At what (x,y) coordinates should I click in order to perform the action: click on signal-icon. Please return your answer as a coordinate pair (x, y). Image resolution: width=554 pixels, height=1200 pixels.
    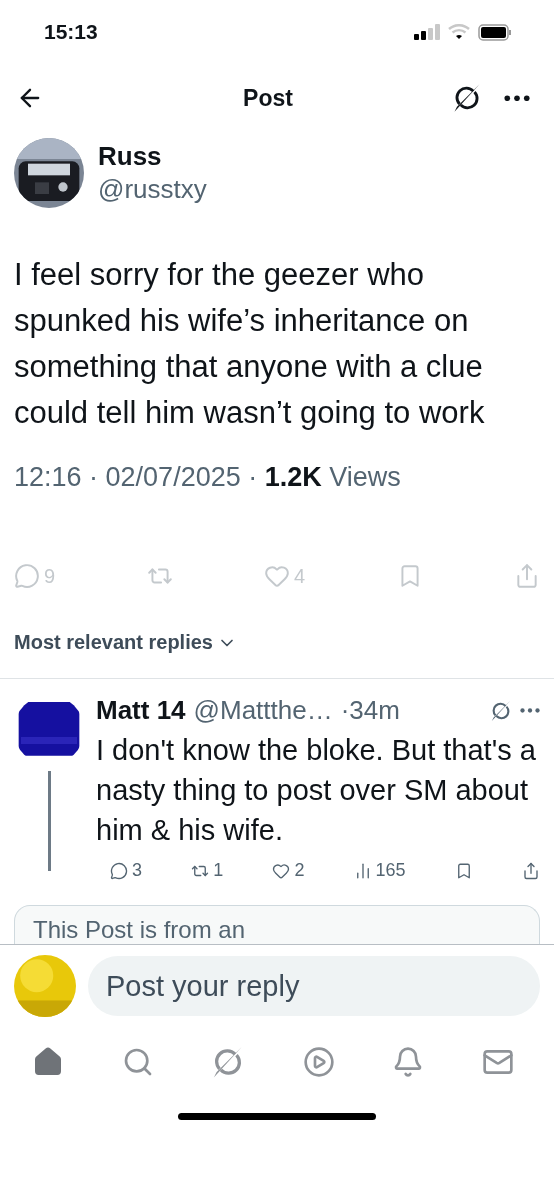
    Looking at the image, I should click on (427, 32).